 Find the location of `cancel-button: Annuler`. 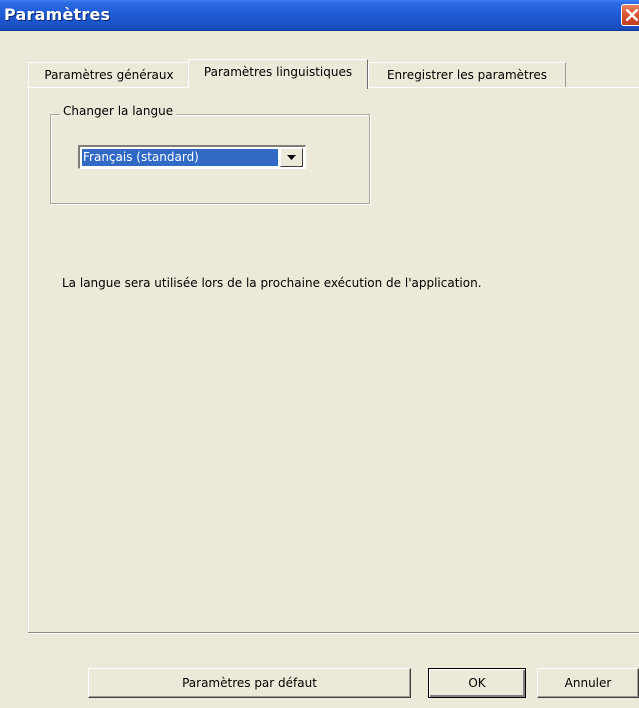

cancel-button: Annuler is located at coordinates (588, 683).